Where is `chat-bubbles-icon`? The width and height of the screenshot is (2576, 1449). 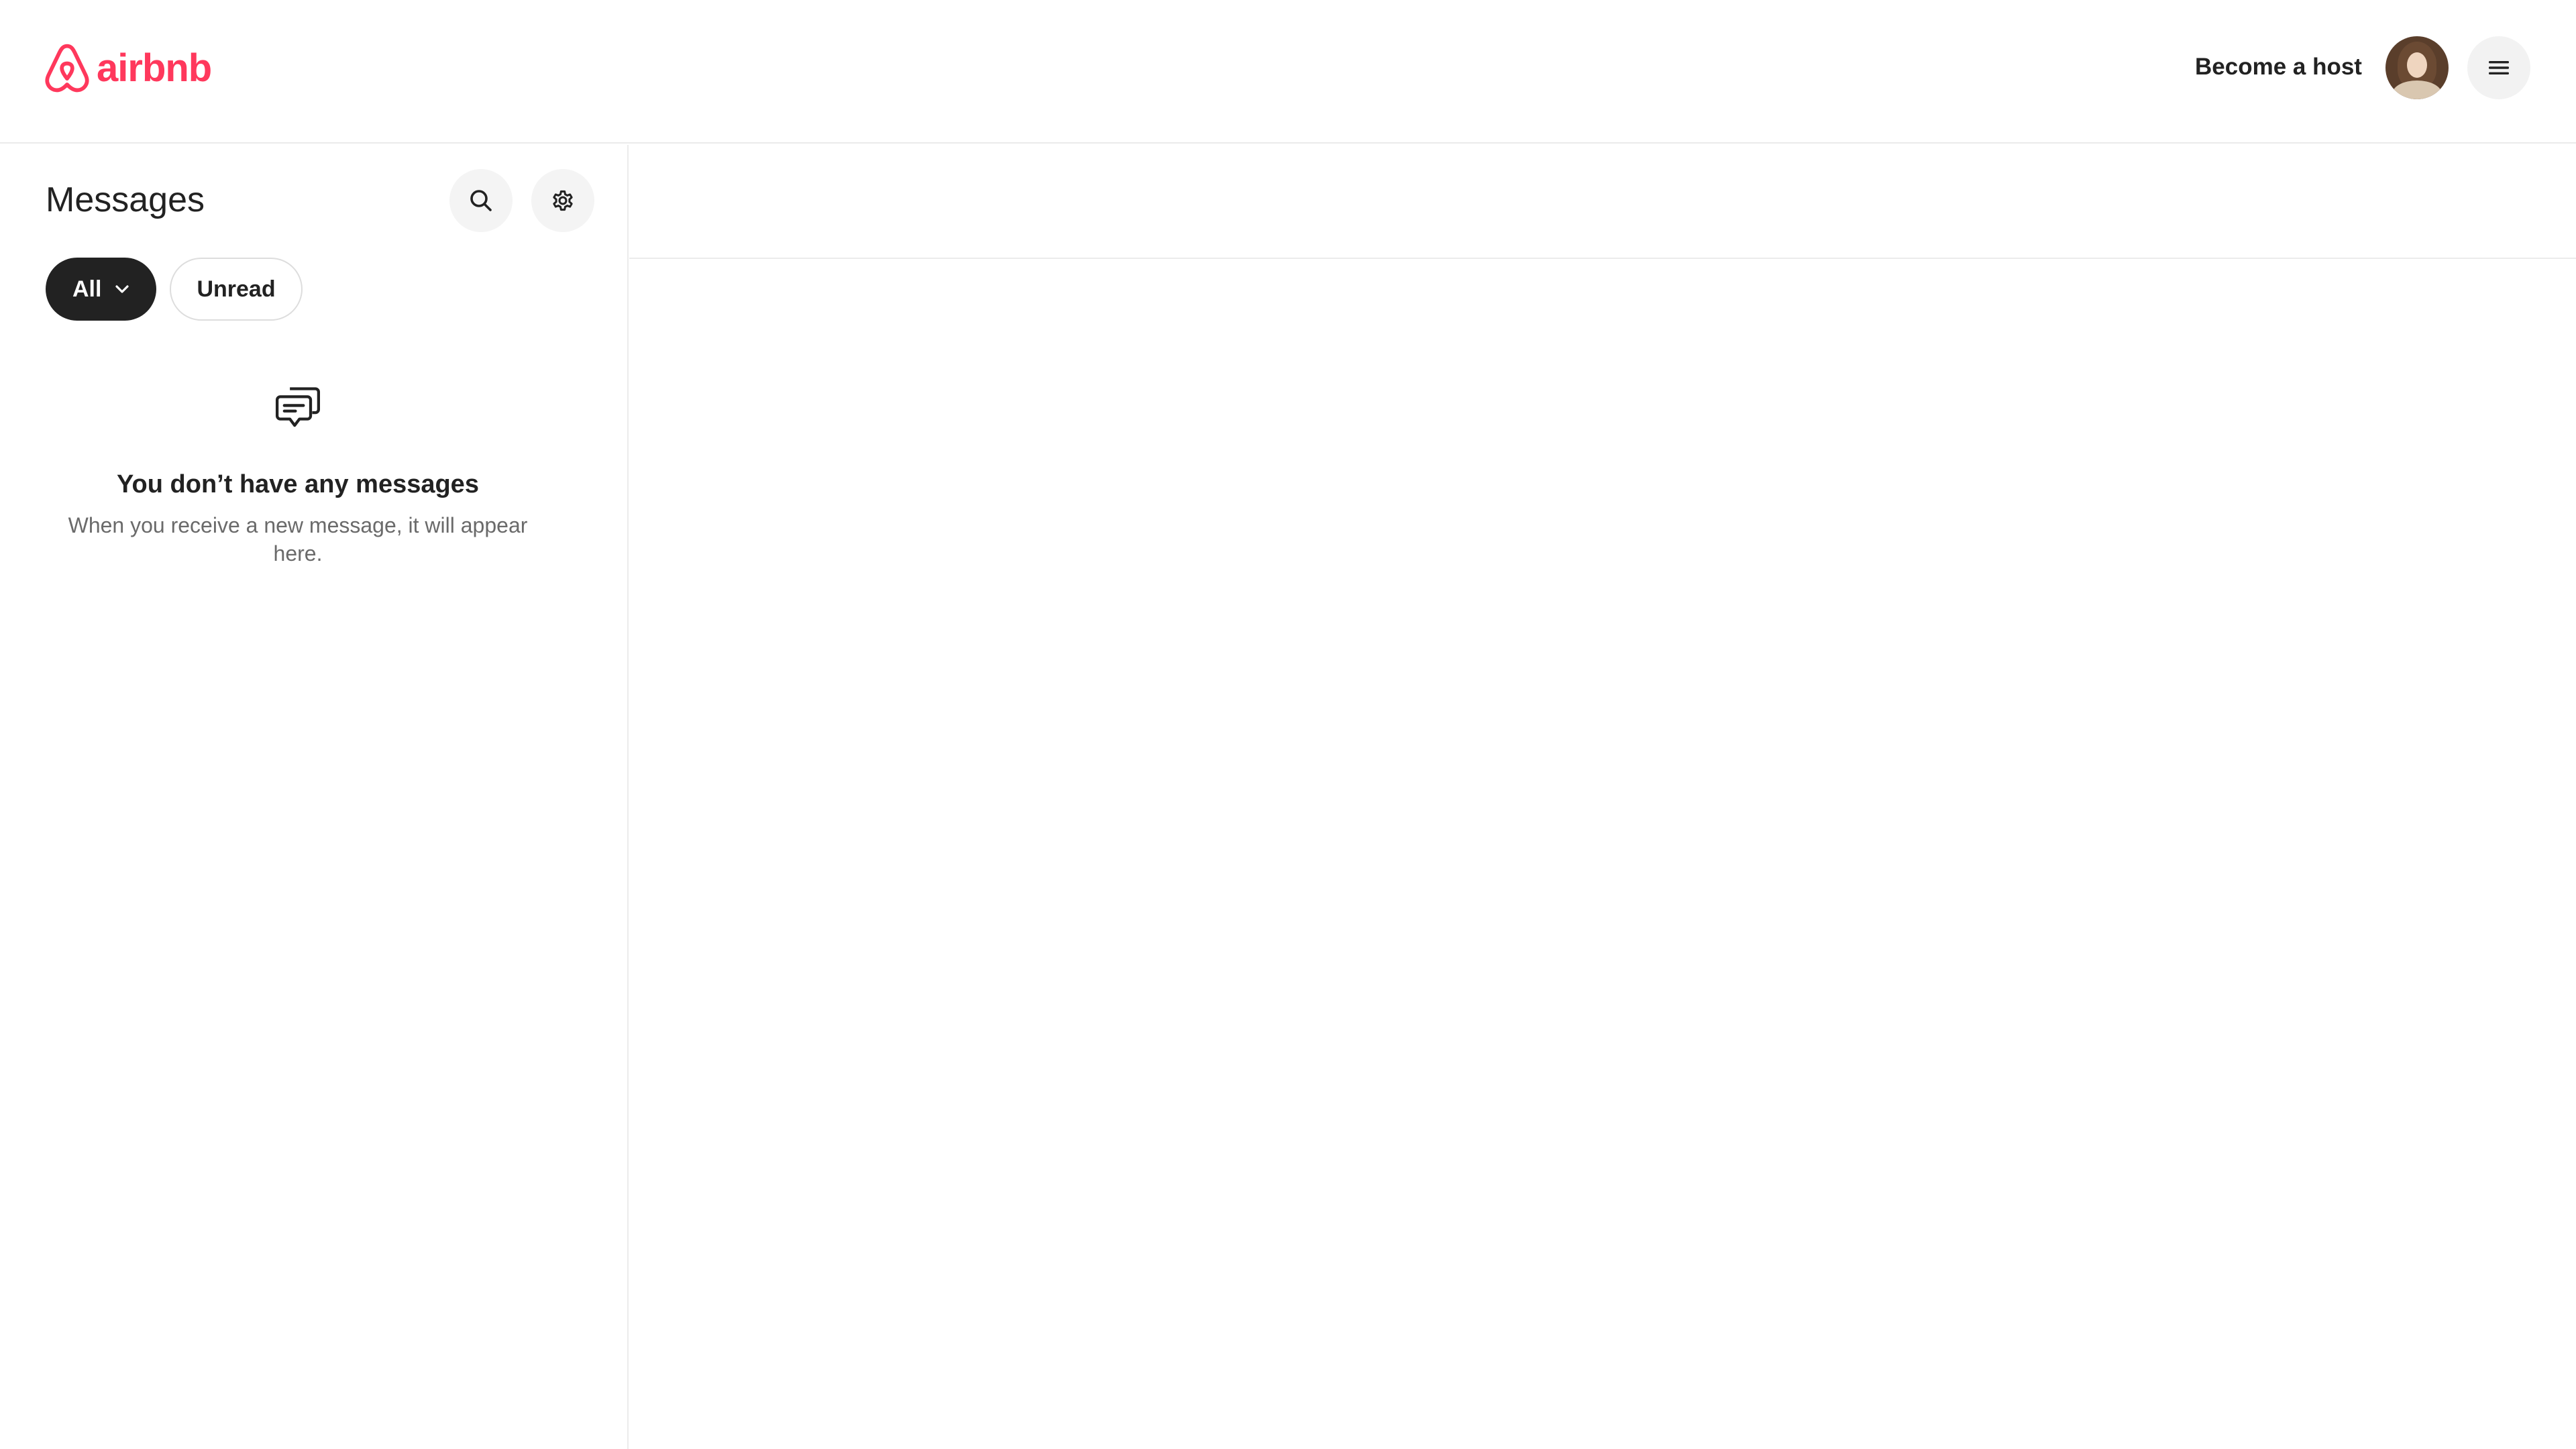 chat-bubbles-icon is located at coordinates (298, 407).